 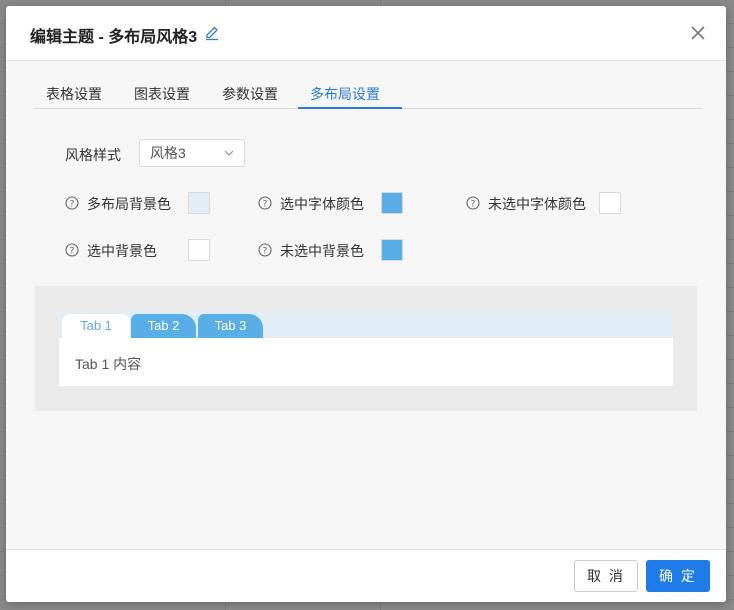 I want to click on tab-chart-settings: 图表设置, so click(x=162, y=96).